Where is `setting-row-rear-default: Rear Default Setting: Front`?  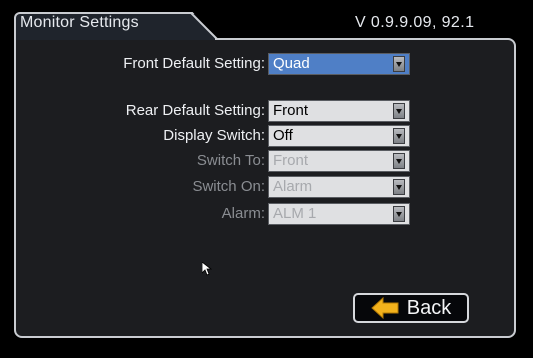 setting-row-rear-default: Rear Default Setting: Front is located at coordinates (266, 111).